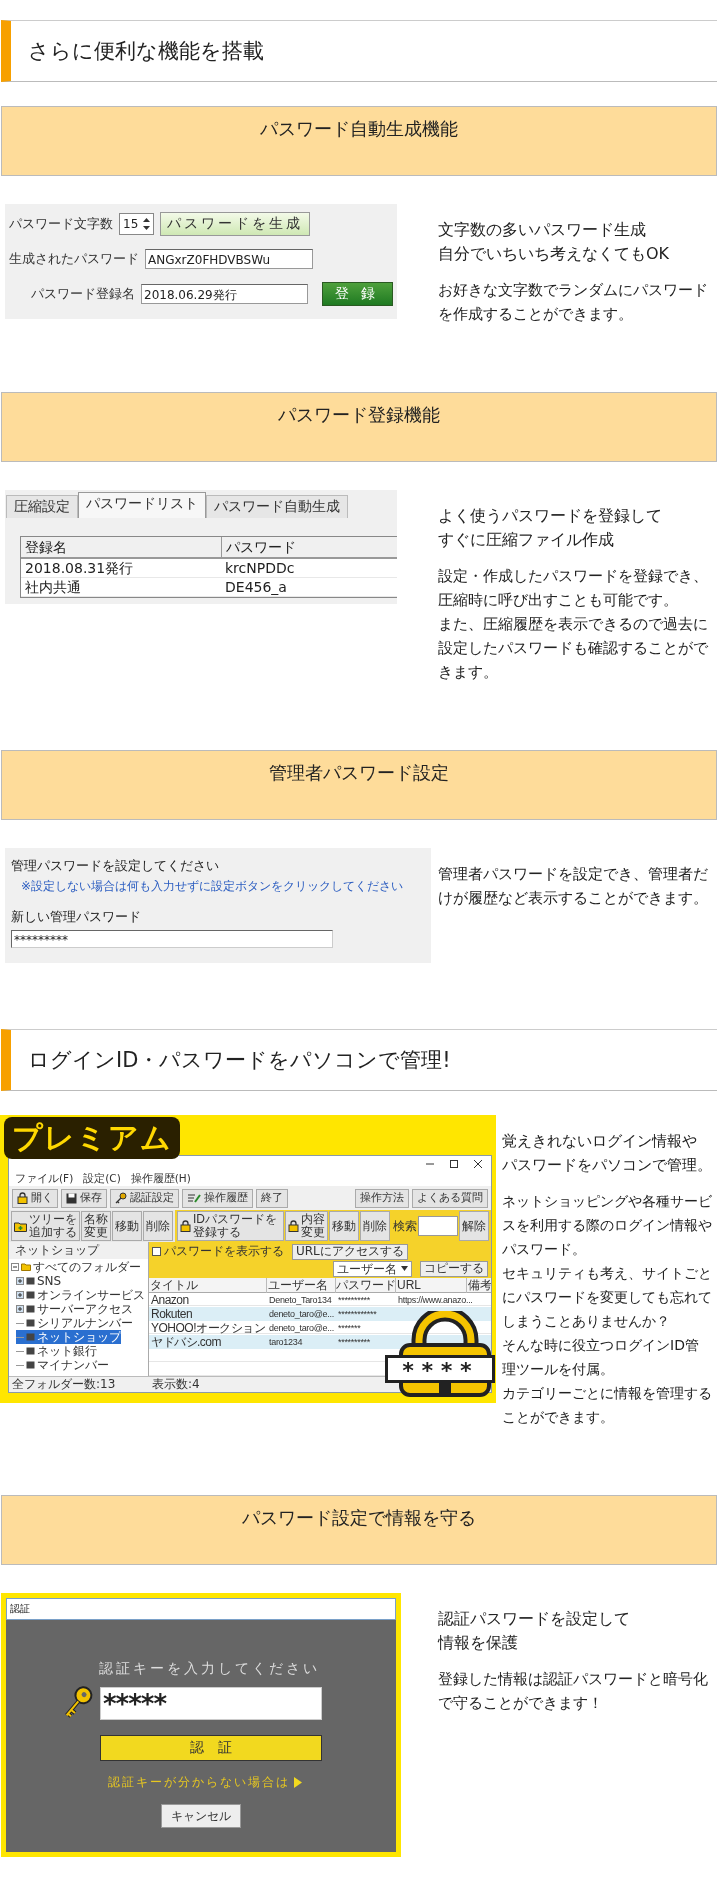  Describe the element at coordinates (349, 1328) in the screenshot. I see `table-cell: *******` at that location.